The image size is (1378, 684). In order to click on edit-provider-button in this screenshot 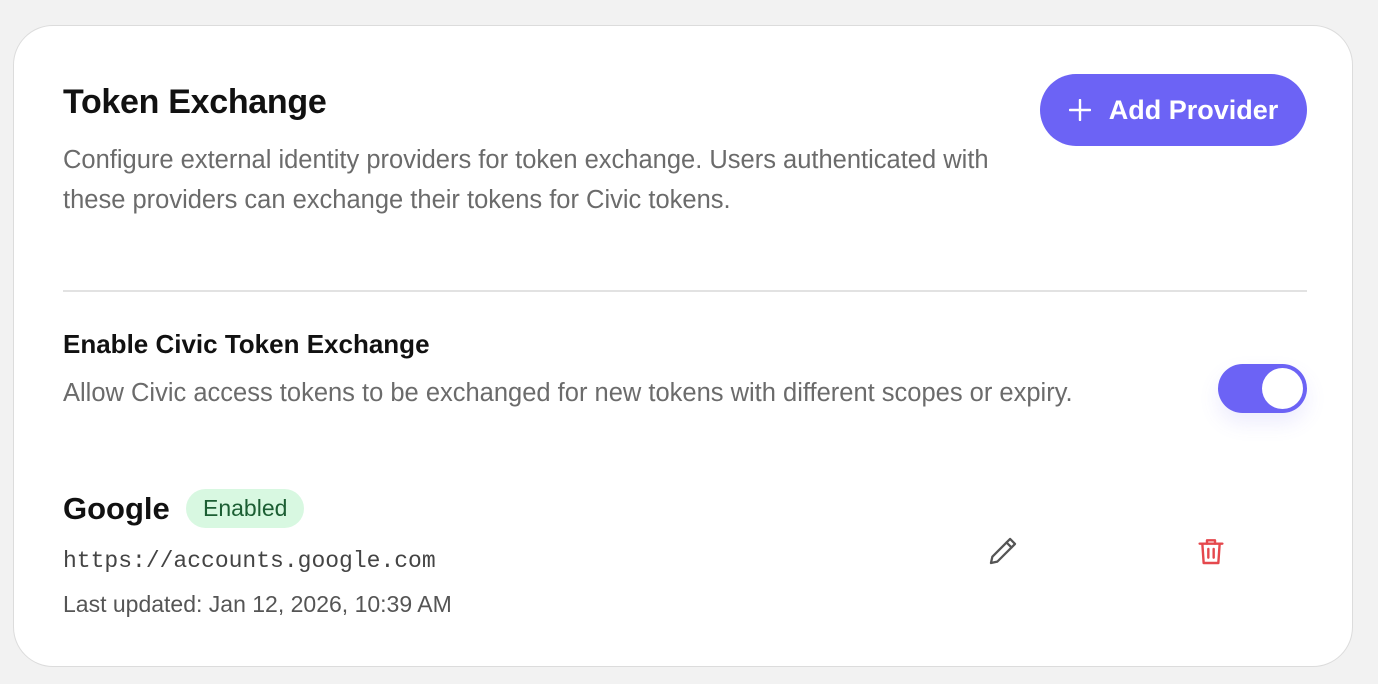, I will do `click(1003, 553)`.